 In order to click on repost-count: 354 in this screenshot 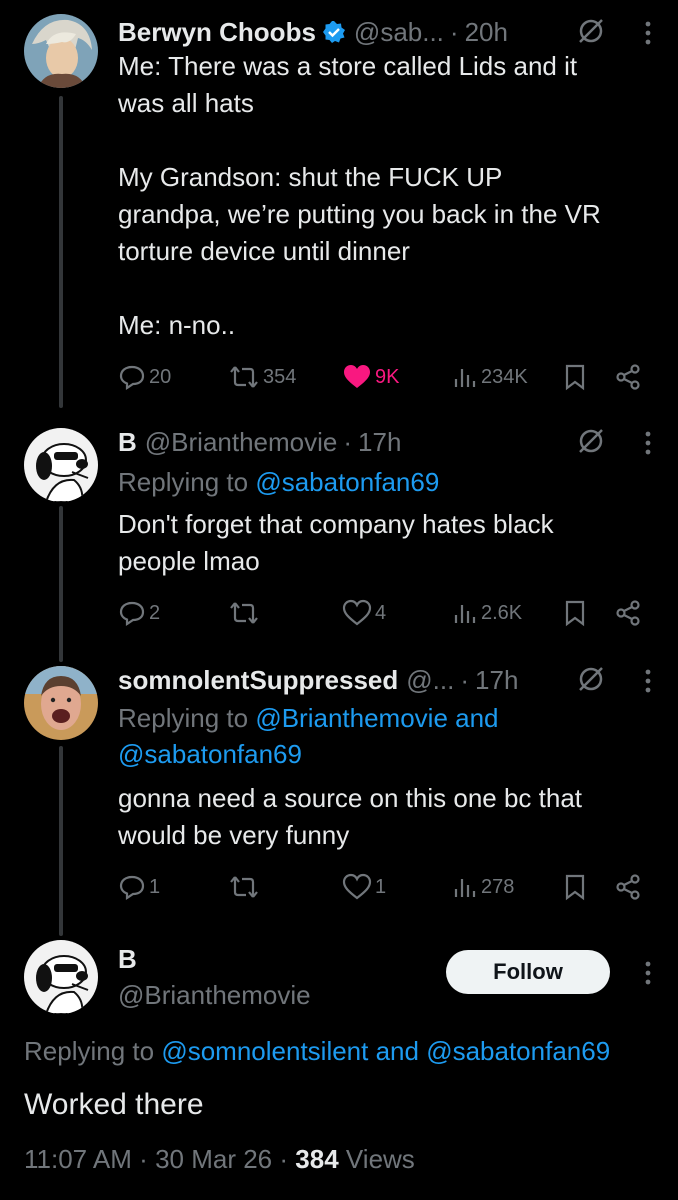, I will do `click(280, 376)`.